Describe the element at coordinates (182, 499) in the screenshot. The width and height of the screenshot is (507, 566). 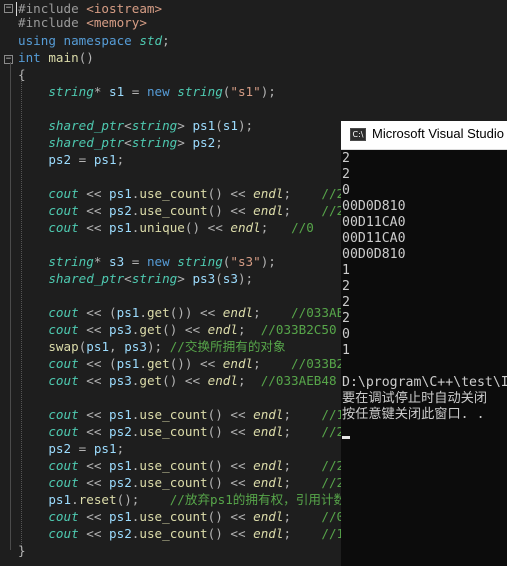
I see `code-line: ps1.reset(); //放弃ps1的拥有权，引用计数` at that location.